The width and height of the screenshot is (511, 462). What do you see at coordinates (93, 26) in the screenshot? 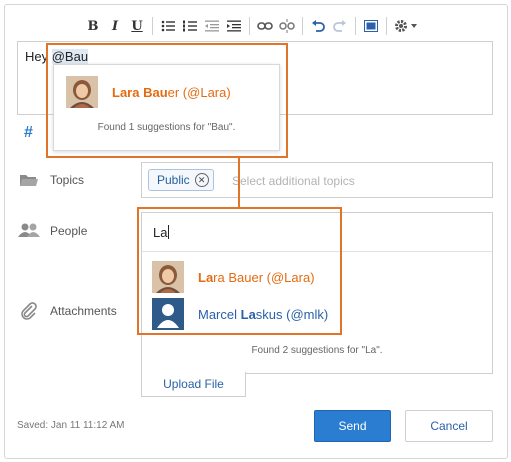
I see `bold-button: B` at bounding box center [93, 26].